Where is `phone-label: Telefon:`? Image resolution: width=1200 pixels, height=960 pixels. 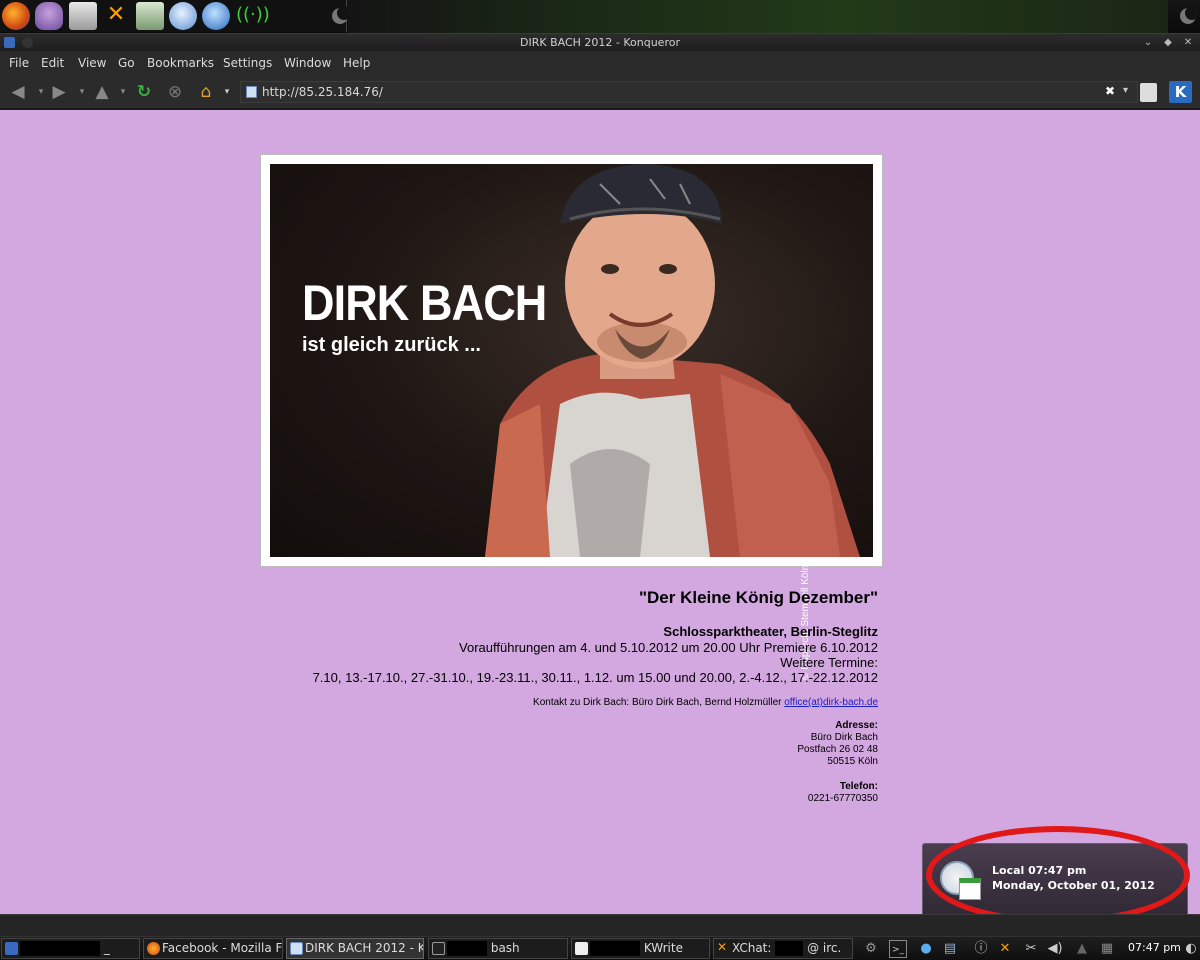 phone-label: Telefon: is located at coordinates (858, 786).